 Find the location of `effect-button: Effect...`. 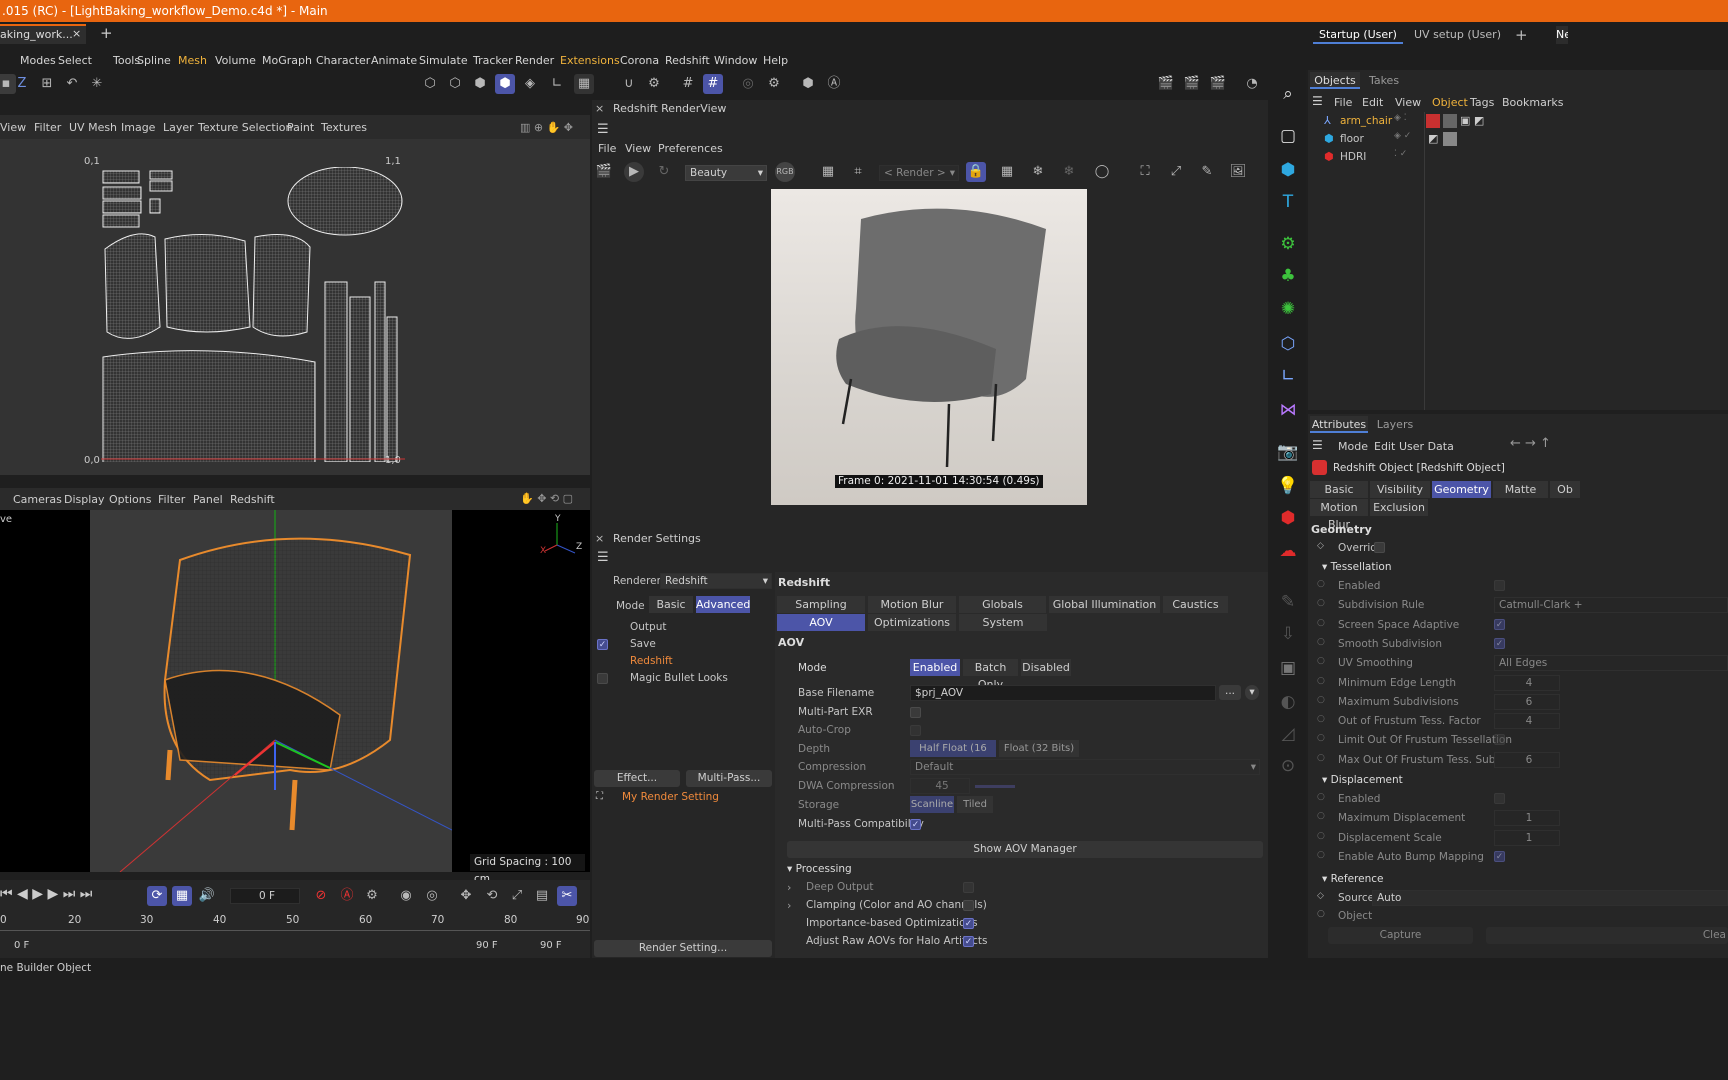

effect-button: Effect... is located at coordinates (637, 778).